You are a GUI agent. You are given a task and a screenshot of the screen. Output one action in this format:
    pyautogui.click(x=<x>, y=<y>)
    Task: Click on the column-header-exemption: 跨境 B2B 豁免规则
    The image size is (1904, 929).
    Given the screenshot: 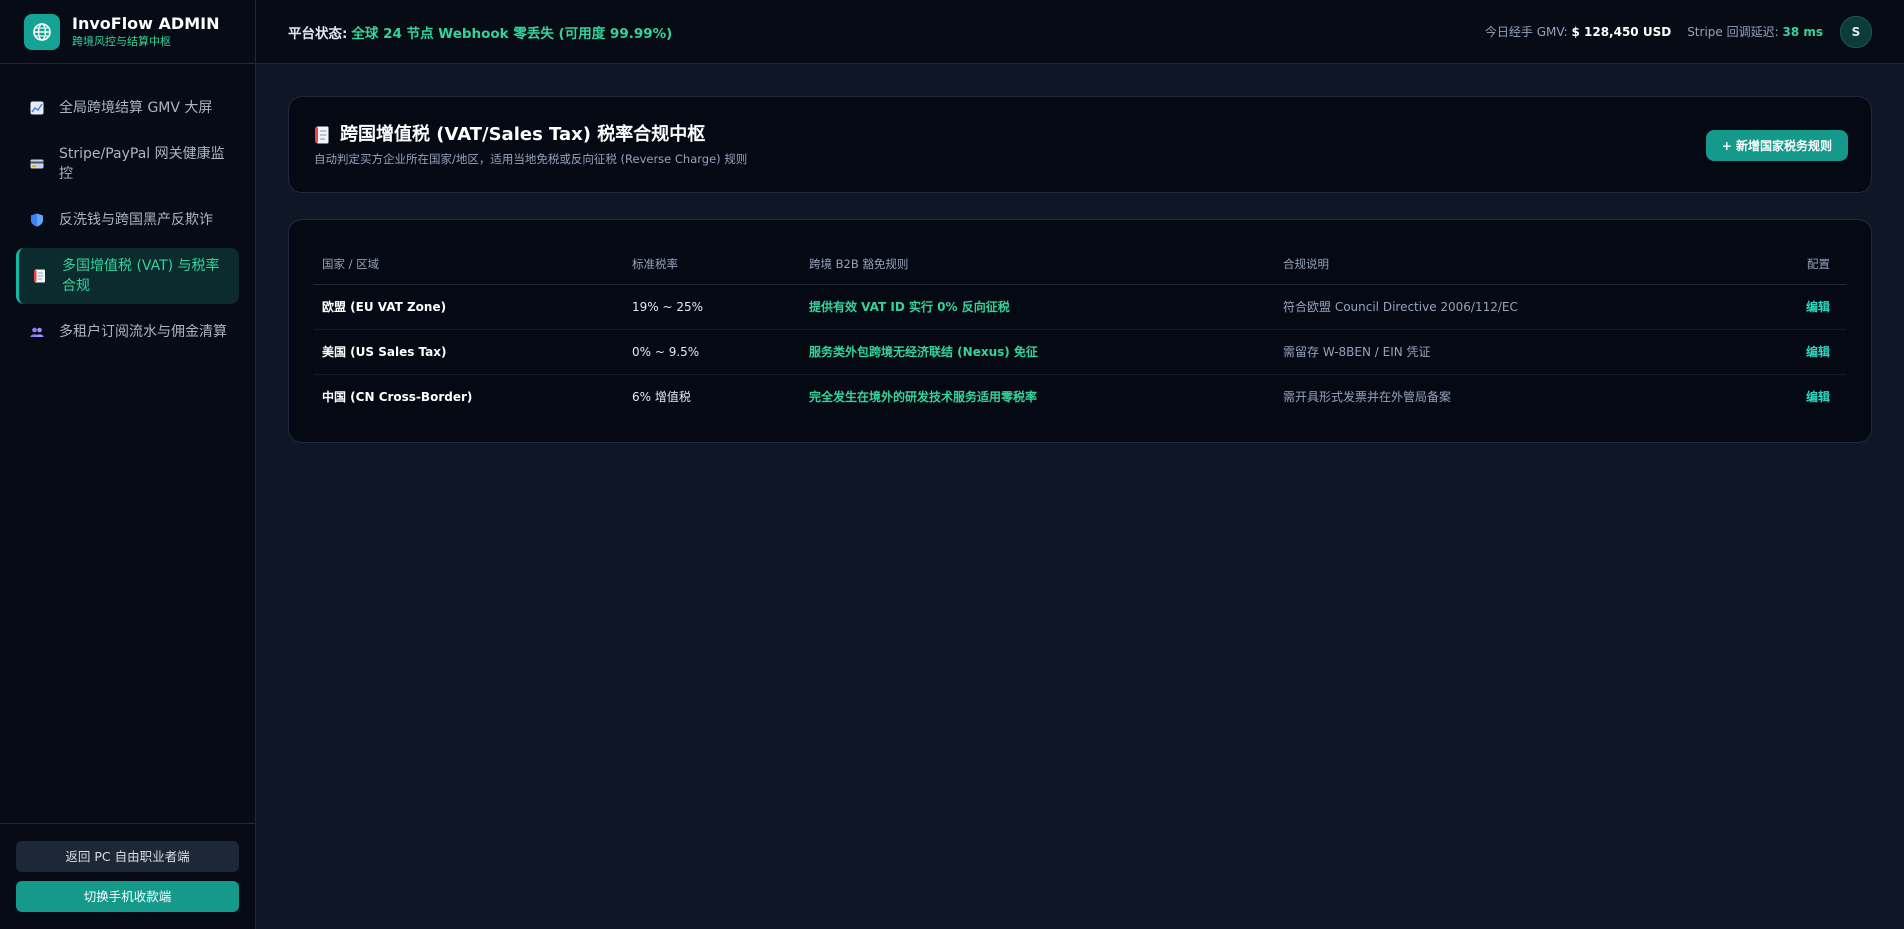 What is the action you would take?
    pyautogui.click(x=1038, y=264)
    